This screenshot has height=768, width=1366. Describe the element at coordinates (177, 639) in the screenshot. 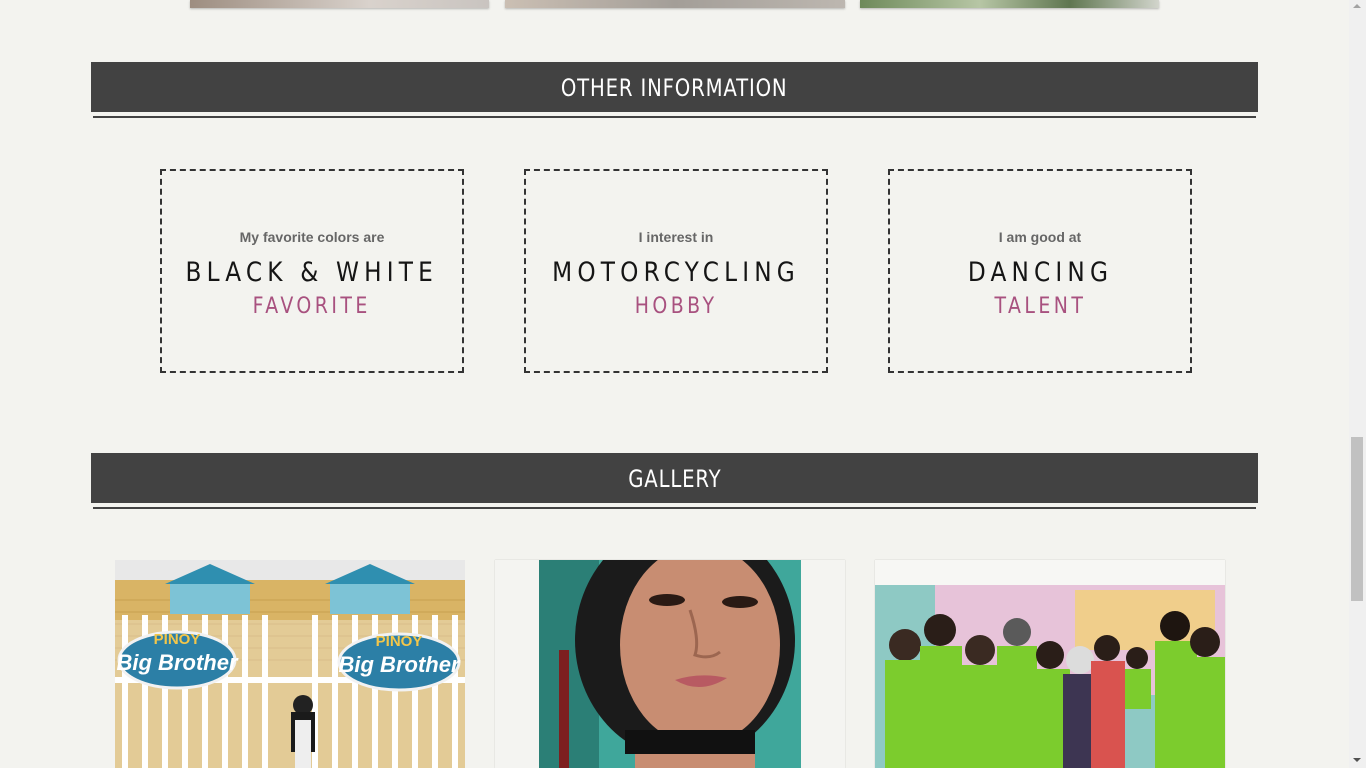

I see `sign-1-top: PINOY` at that location.